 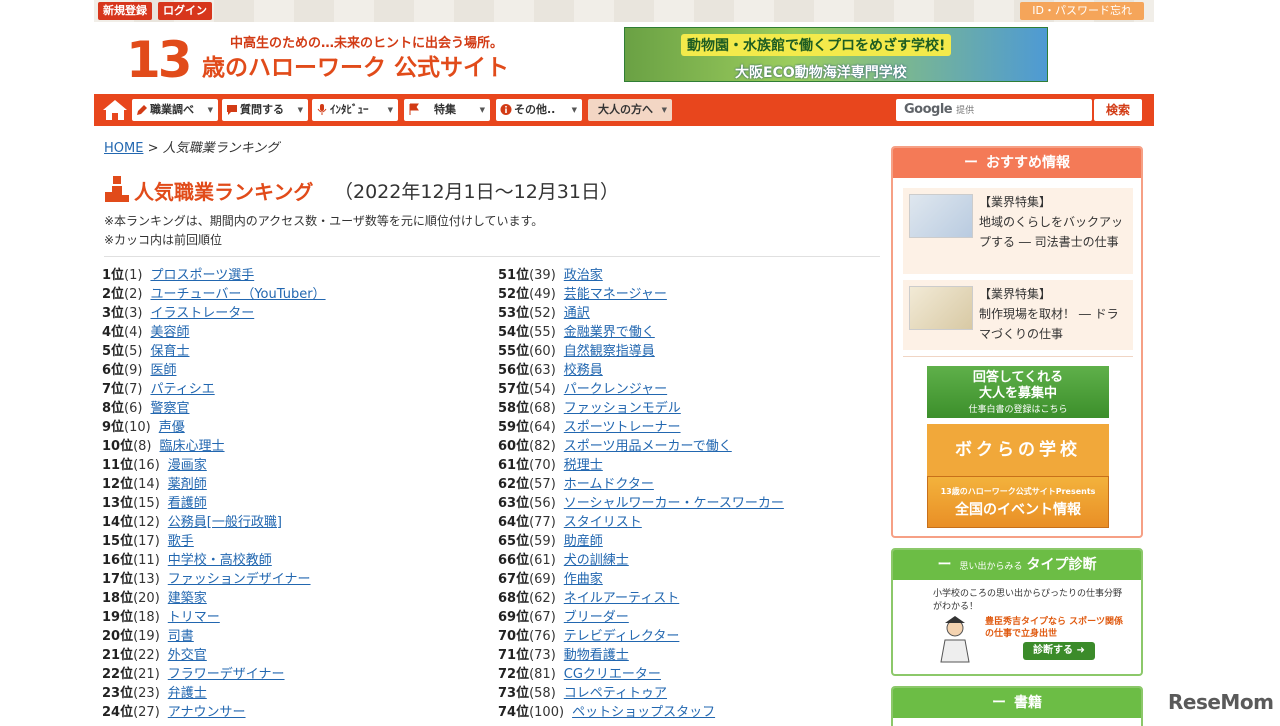 I want to click on job-link: 芸能マネージャー, so click(x=615, y=294).